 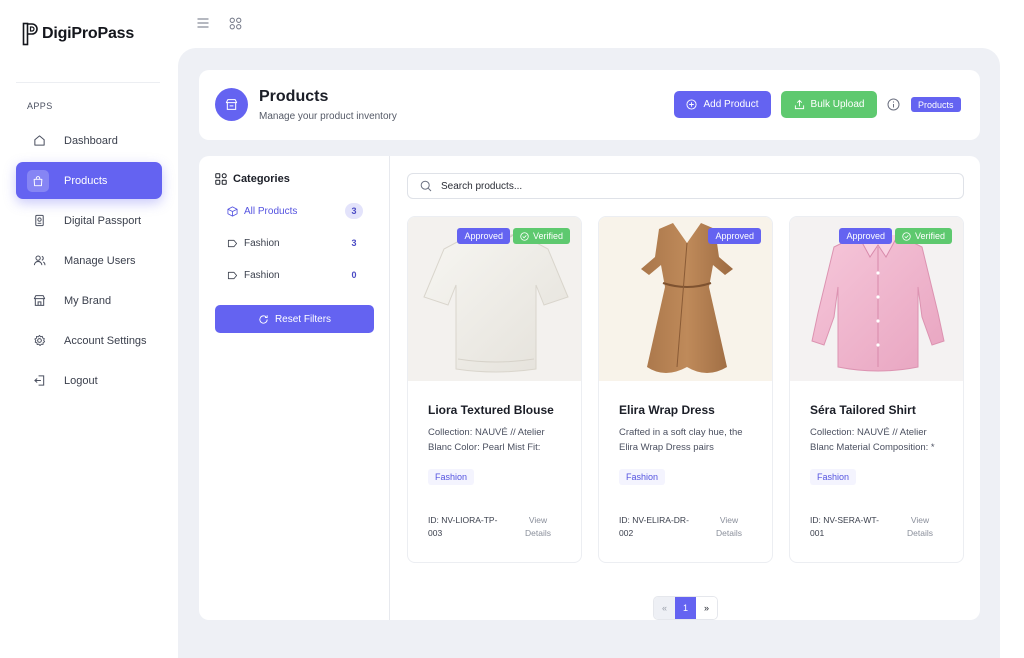 What do you see at coordinates (936, 104) in the screenshot?
I see `breadcrumb-badge: Products` at bounding box center [936, 104].